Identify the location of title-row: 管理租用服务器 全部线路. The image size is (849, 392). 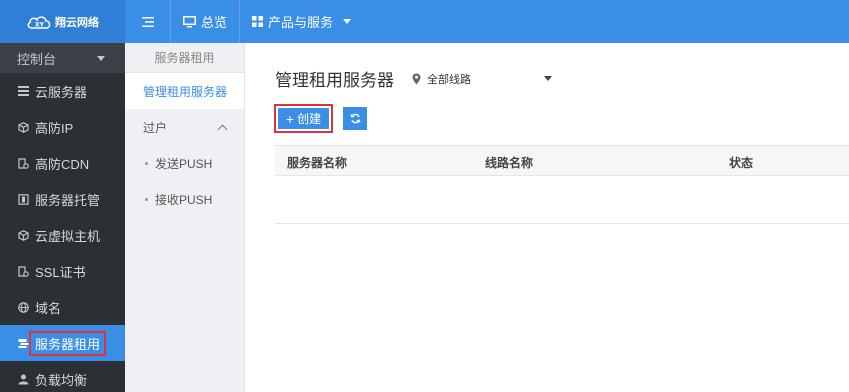
(413, 78).